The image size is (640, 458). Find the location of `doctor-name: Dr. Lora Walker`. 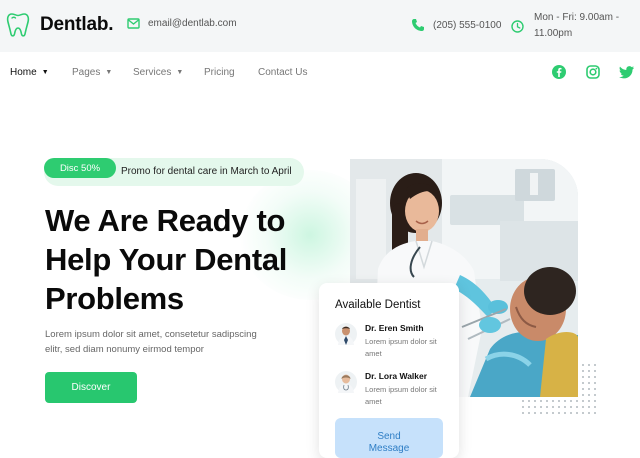

doctor-name: Dr. Lora Walker is located at coordinates (396, 376).